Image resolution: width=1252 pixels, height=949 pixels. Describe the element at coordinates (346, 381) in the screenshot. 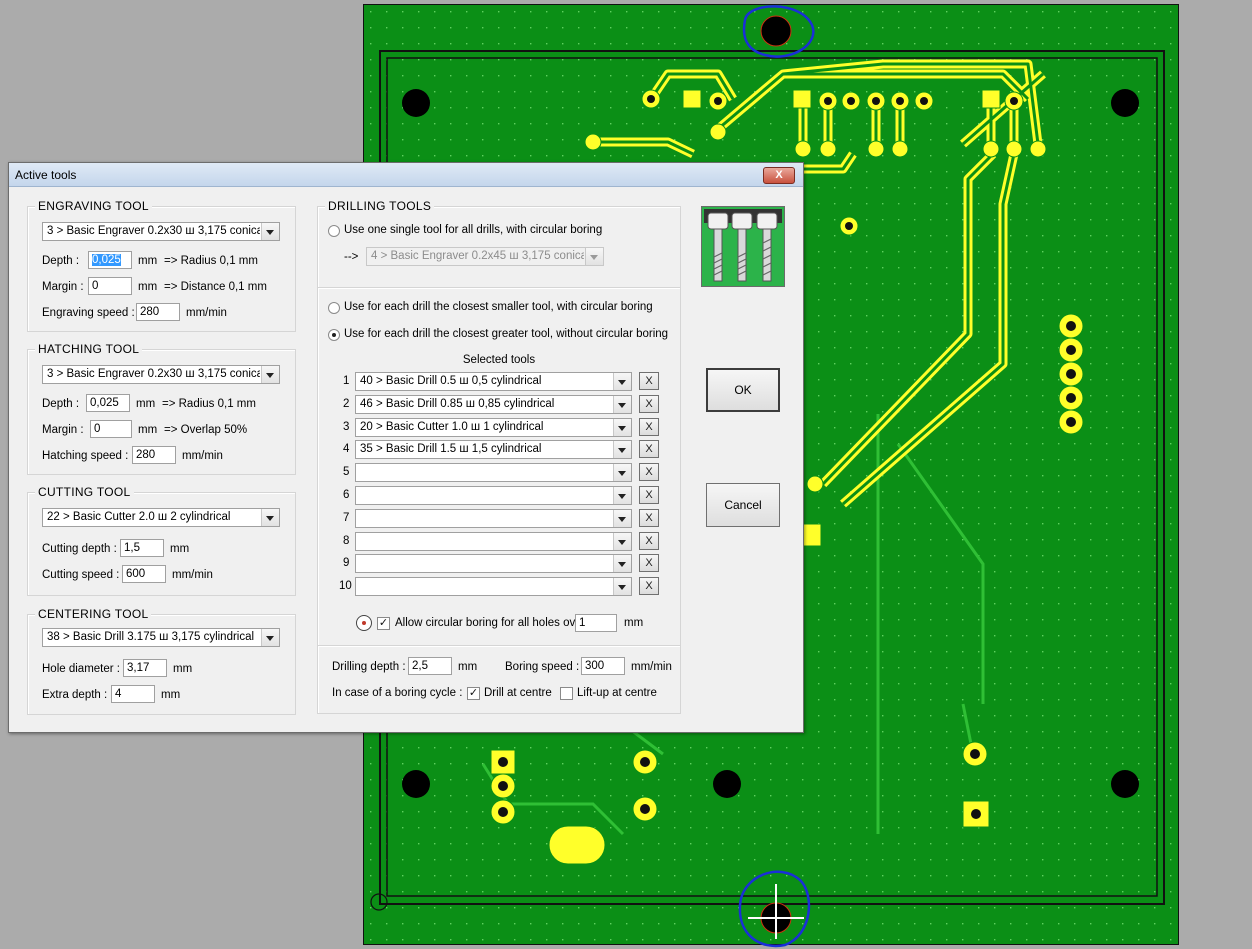

I see `tool-row-number: 1` at that location.